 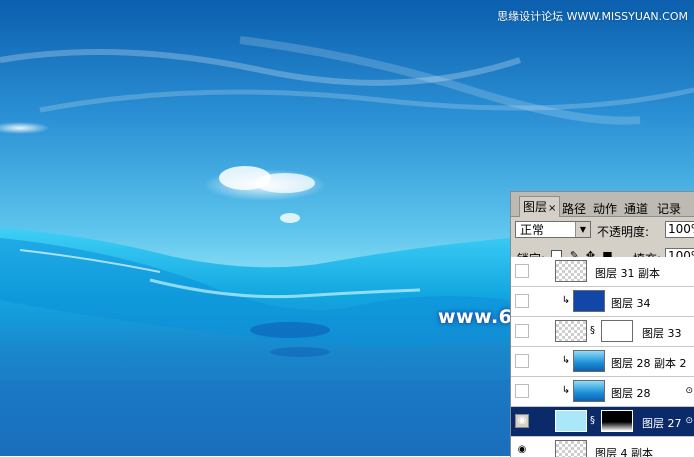 I want to click on blend-row: 正常 ▼ 不透明度: 100%, so click(x=604, y=231).